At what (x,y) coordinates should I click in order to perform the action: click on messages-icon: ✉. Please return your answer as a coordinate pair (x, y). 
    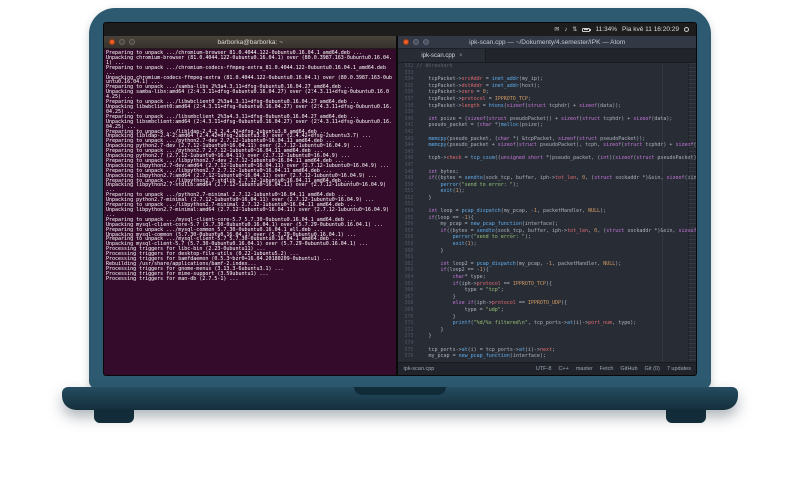
    Looking at the image, I should click on (556, 30).